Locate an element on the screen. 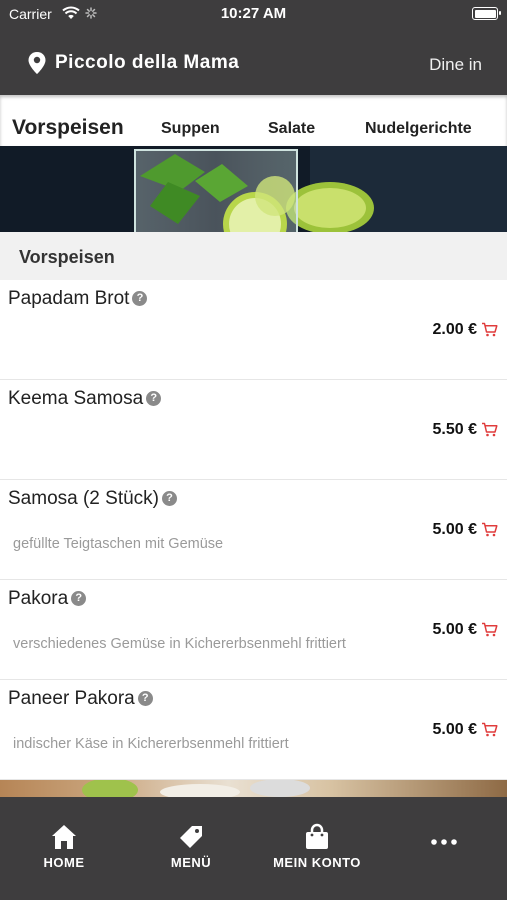 This screenshot has width=507, height=900. more-icon is located at coordinates (444, 842).